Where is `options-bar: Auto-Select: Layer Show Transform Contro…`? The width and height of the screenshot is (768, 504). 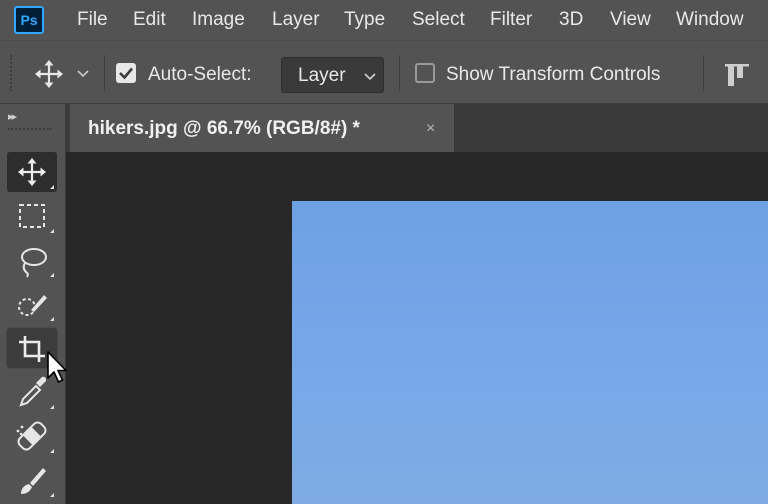
options-bar: Auto-Select: Layer Show Transform Contro… is located at coordinates (384, 72).